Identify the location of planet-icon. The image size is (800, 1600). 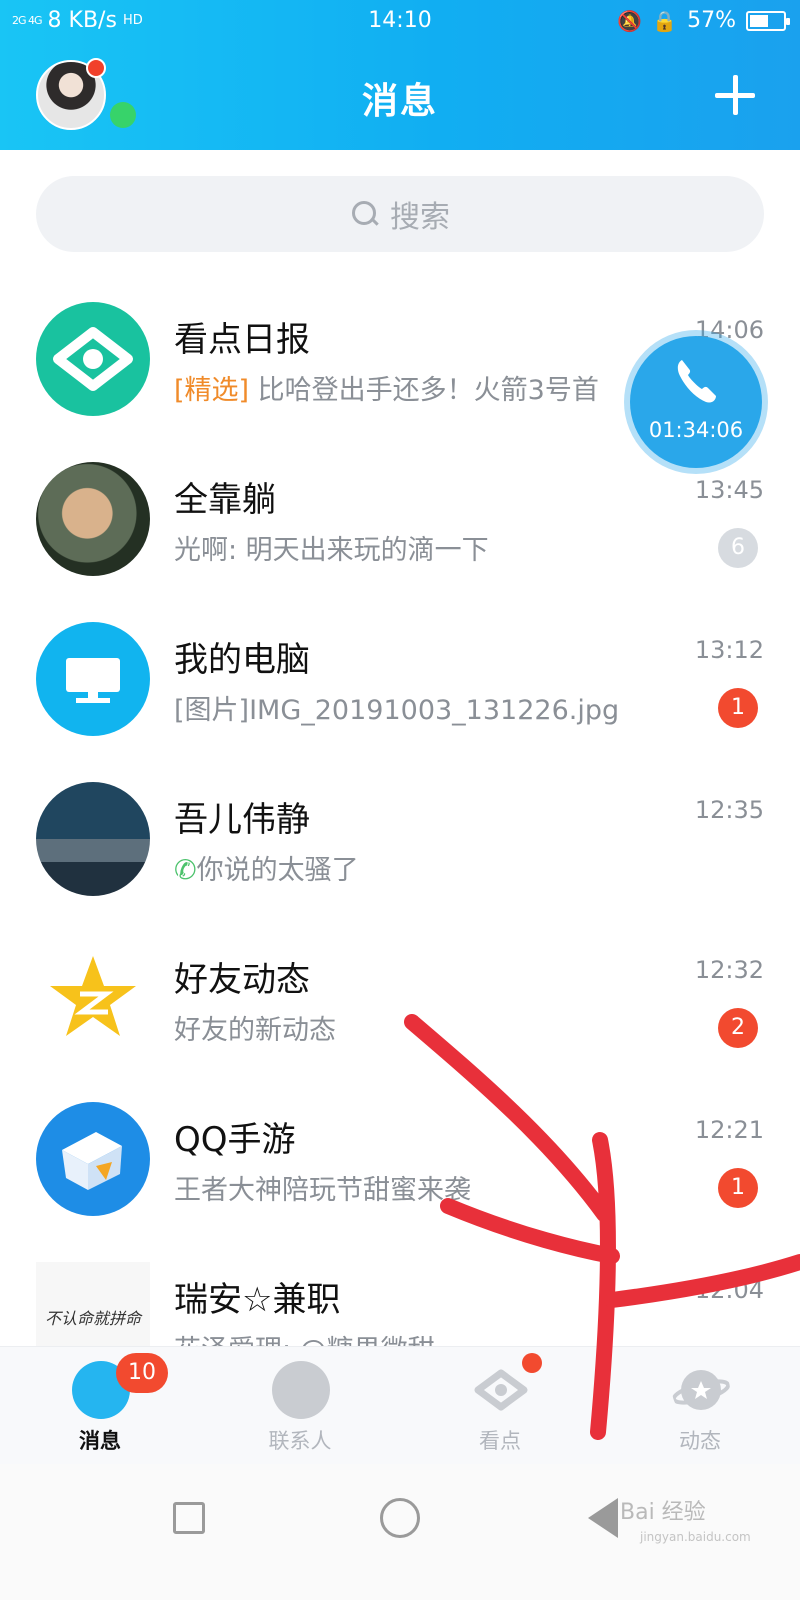
(701, 1390).